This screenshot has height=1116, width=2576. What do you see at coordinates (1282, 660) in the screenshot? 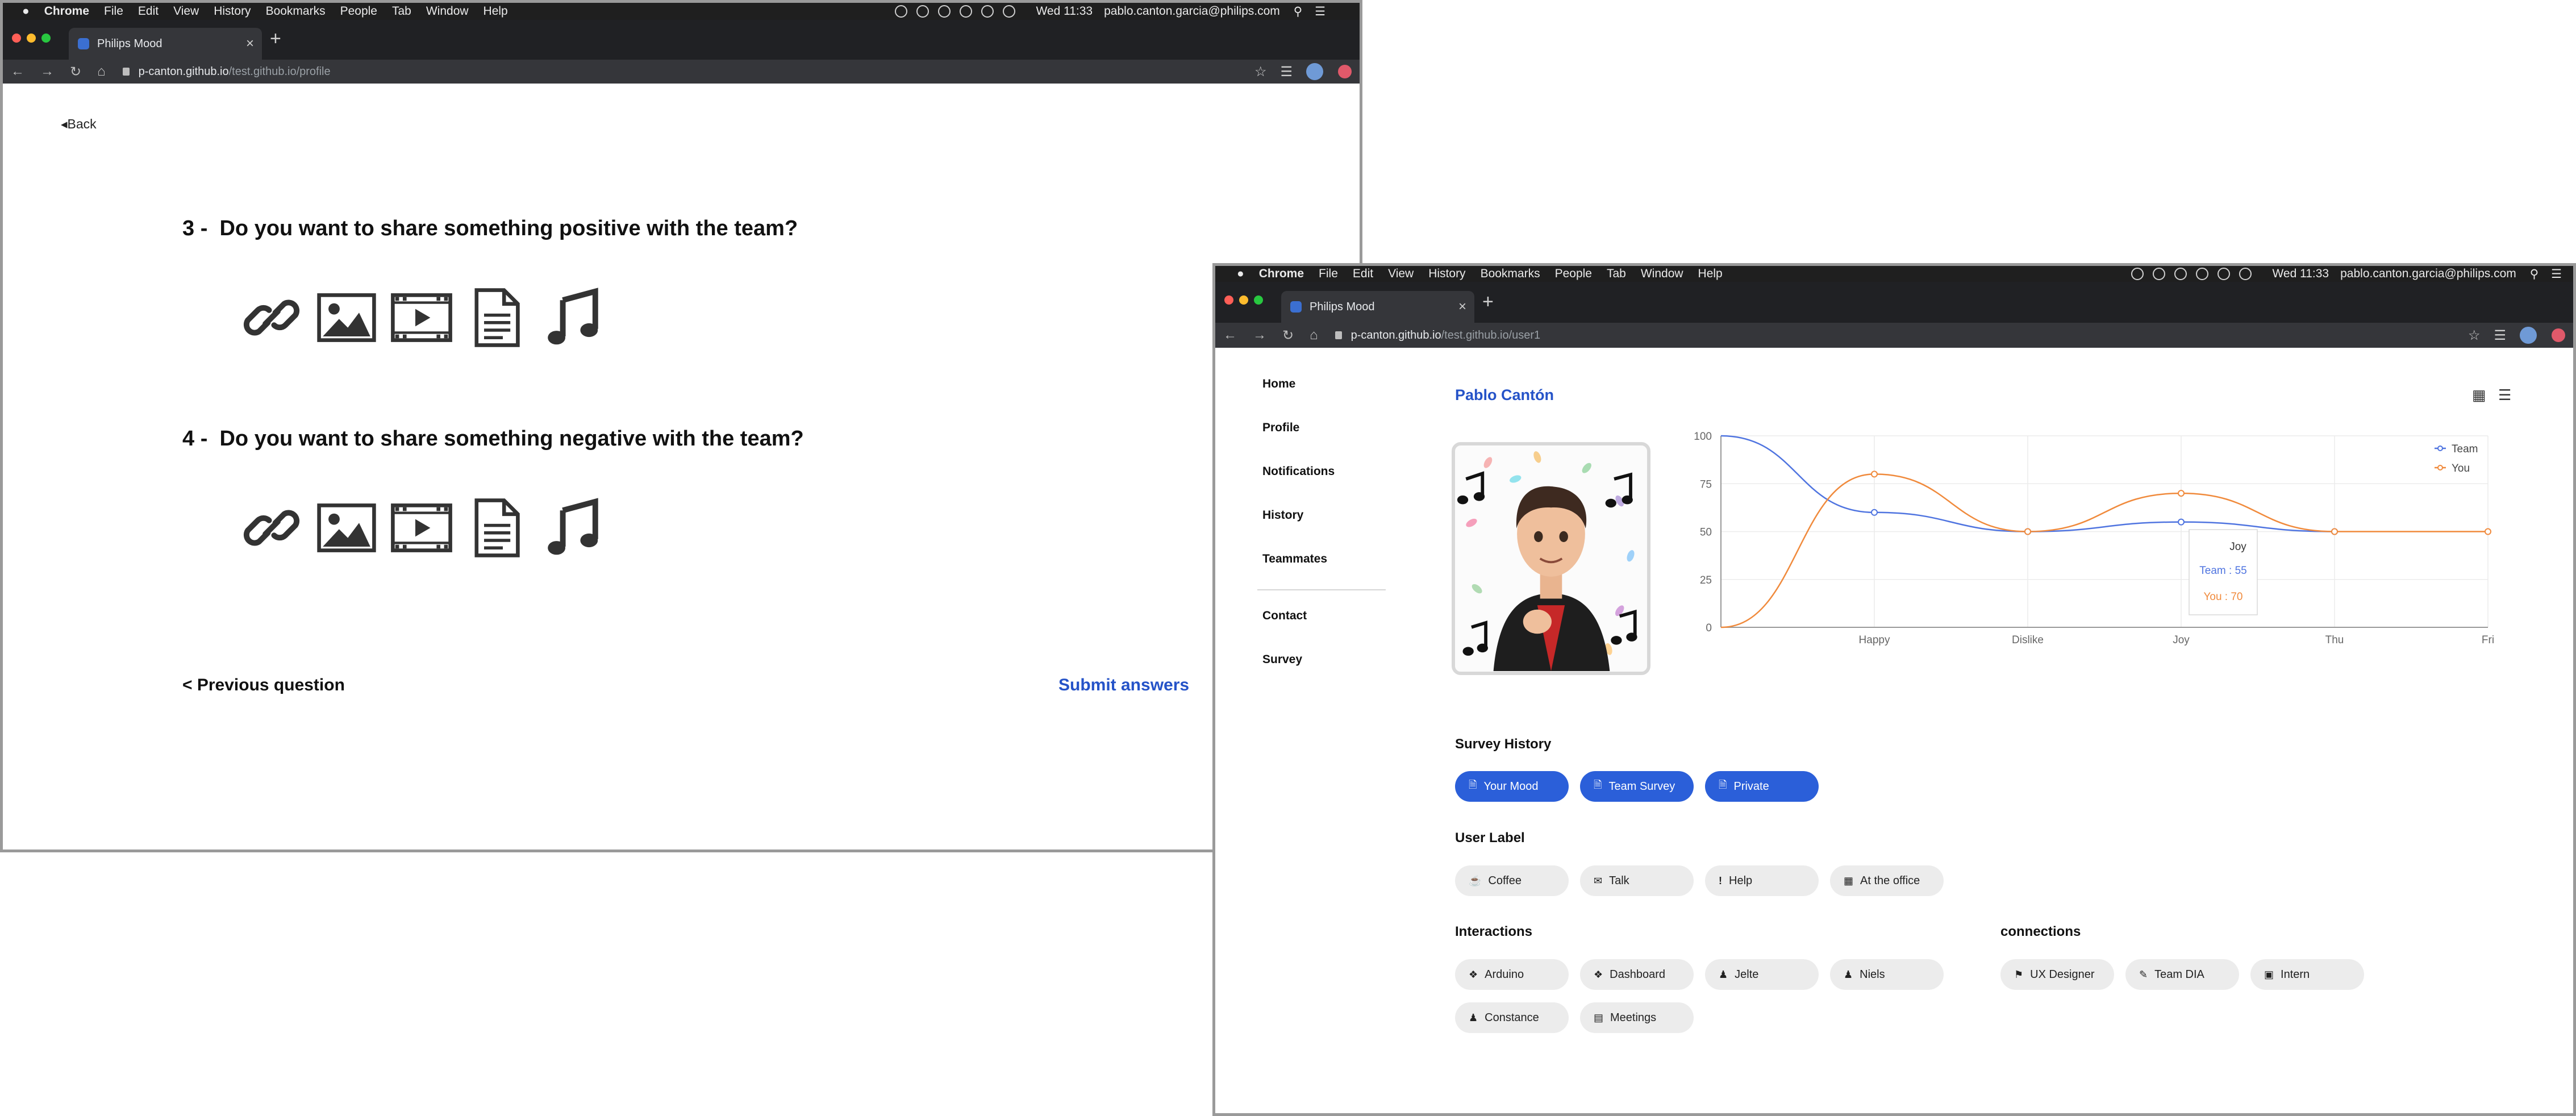
I see `nav-survey: Survey` at bounding box center [1282, 660].